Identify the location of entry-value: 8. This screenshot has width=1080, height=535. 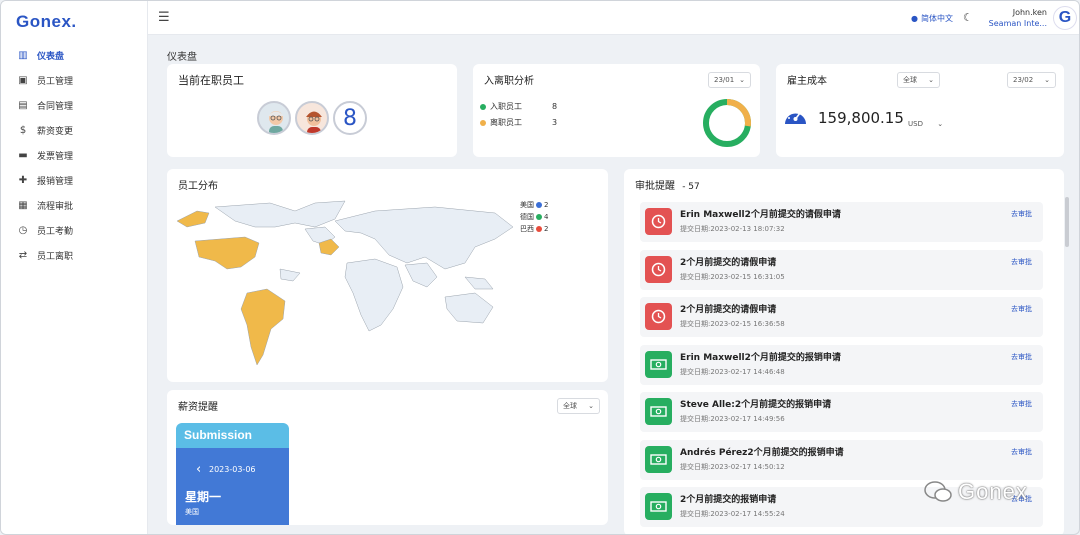
(555, 106).